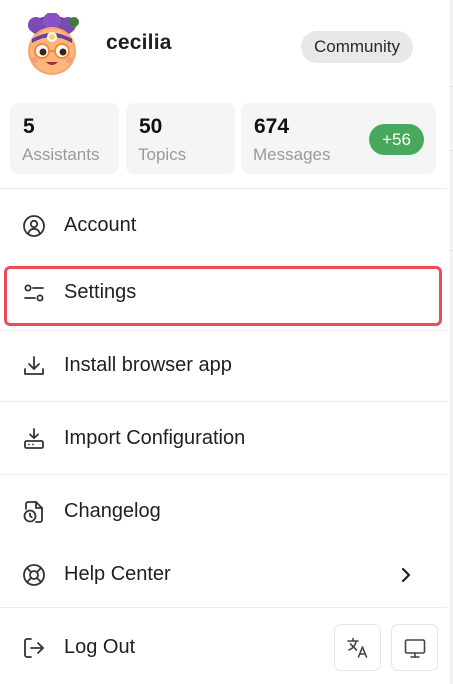 Image resolution: width=453 pixels, height=684 pixels. What do you see at coordinates (357, 647) in the screenshot?
I see `language-button` at bounding box center [357, 647].